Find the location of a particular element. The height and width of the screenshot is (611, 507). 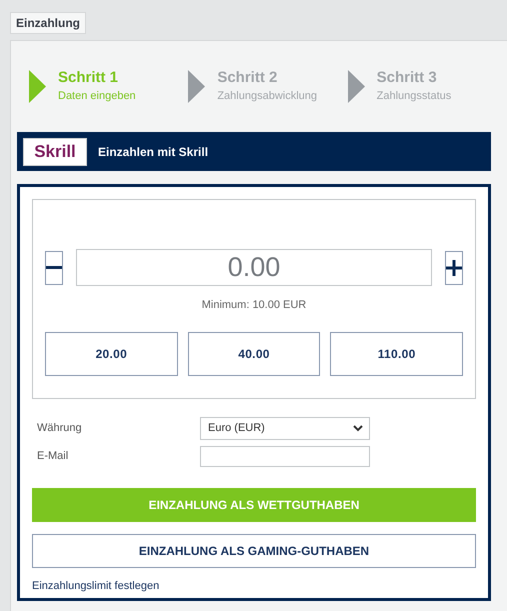

step-subtitle: Zahlungsabwicklung is located at coordinates (267, 96).